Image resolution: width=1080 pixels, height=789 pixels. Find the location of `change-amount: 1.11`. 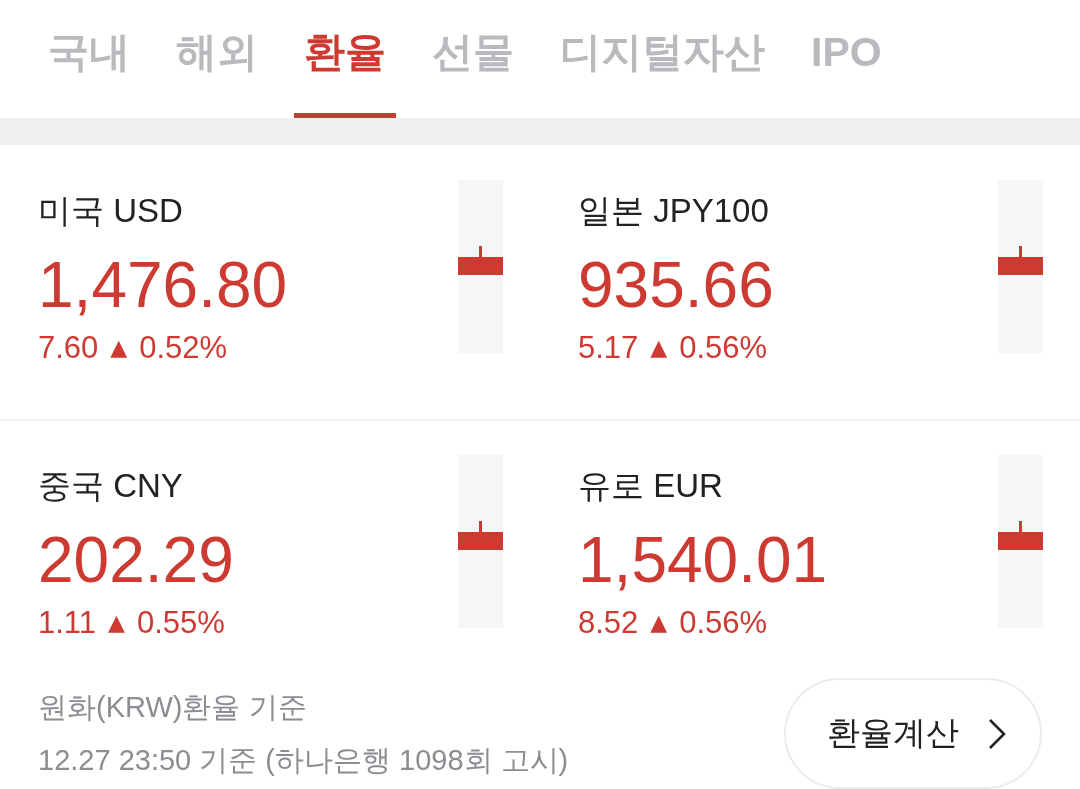

change-amount: 1.11 is located at coordinates (67, 623).